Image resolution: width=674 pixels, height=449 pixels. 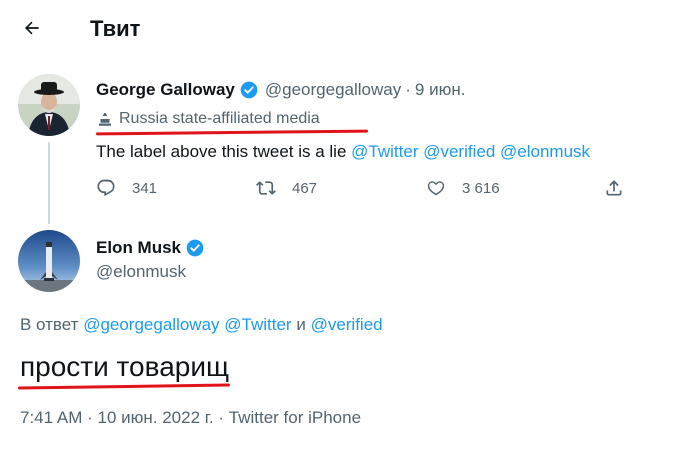 I want to click on page-header: Твит, so click(x=337, y=29).